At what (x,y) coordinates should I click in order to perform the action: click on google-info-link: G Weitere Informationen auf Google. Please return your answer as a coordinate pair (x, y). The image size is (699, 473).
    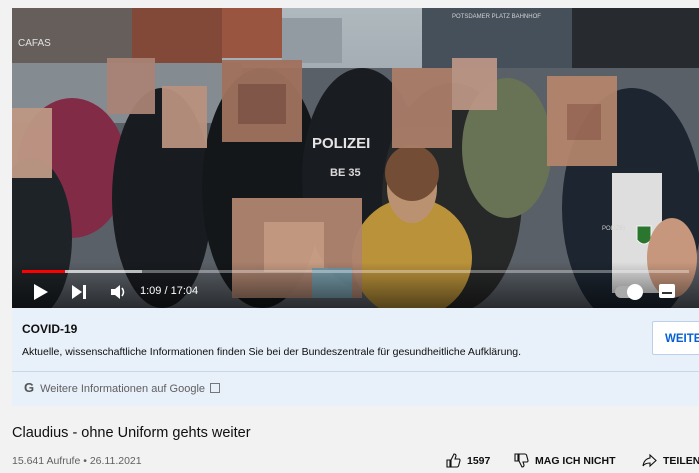
    Looking at the image, I should click on (122, 387).